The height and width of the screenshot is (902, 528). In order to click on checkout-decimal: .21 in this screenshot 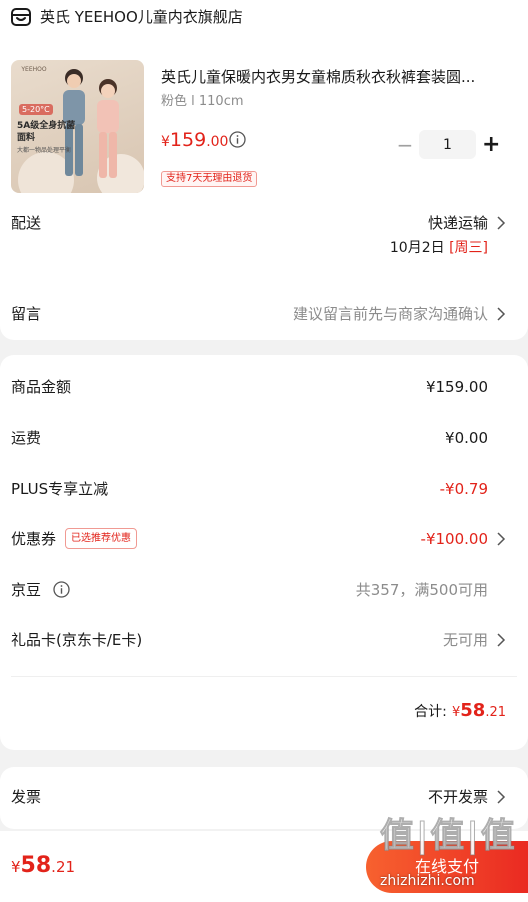, I will do `click(63, 867)`.